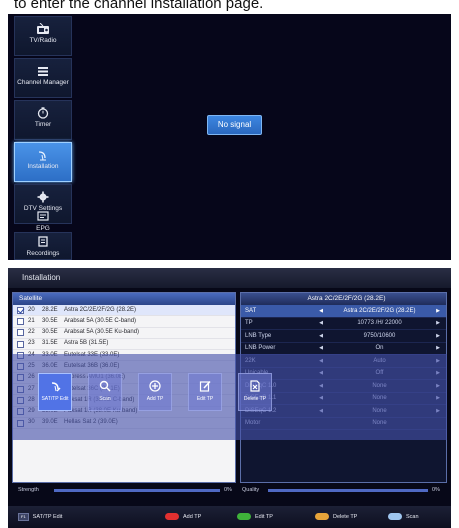  What do you see at coordinates (251, 310) in the screenshot?
I see `parameter-label: SAT` at bounding box center [251, 310].